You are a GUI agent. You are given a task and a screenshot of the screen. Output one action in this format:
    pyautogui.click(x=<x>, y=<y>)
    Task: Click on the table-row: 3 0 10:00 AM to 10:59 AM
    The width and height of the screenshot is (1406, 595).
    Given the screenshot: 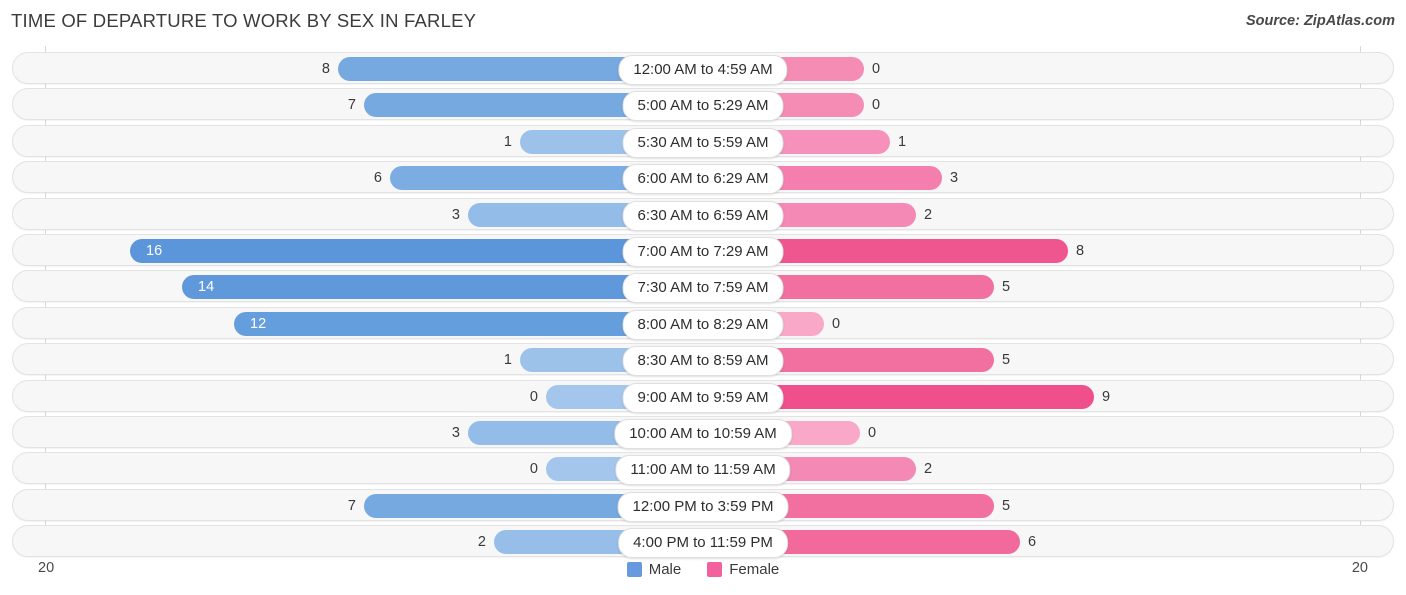 What is the action you would take?
    pyautogui.click(x=703, y=432)
    